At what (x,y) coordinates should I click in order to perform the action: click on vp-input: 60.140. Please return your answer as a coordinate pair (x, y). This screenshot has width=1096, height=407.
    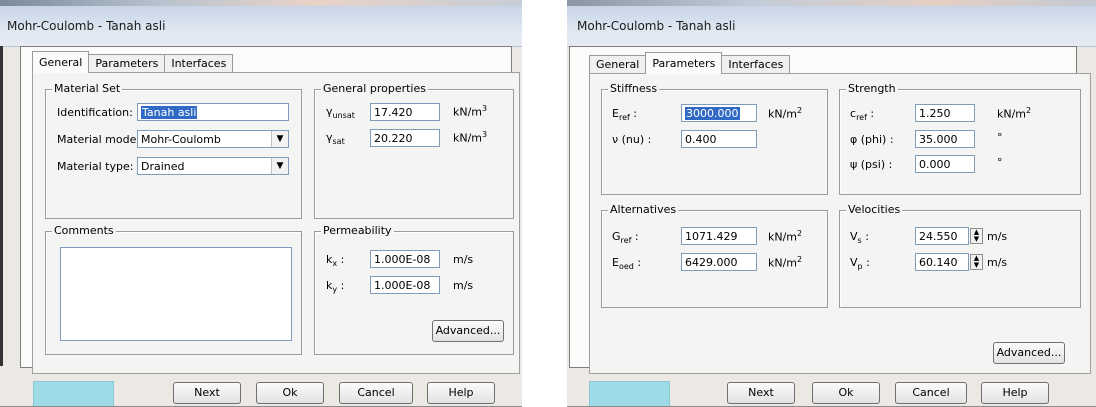
    Looking at the image, I should click on (942, 262).